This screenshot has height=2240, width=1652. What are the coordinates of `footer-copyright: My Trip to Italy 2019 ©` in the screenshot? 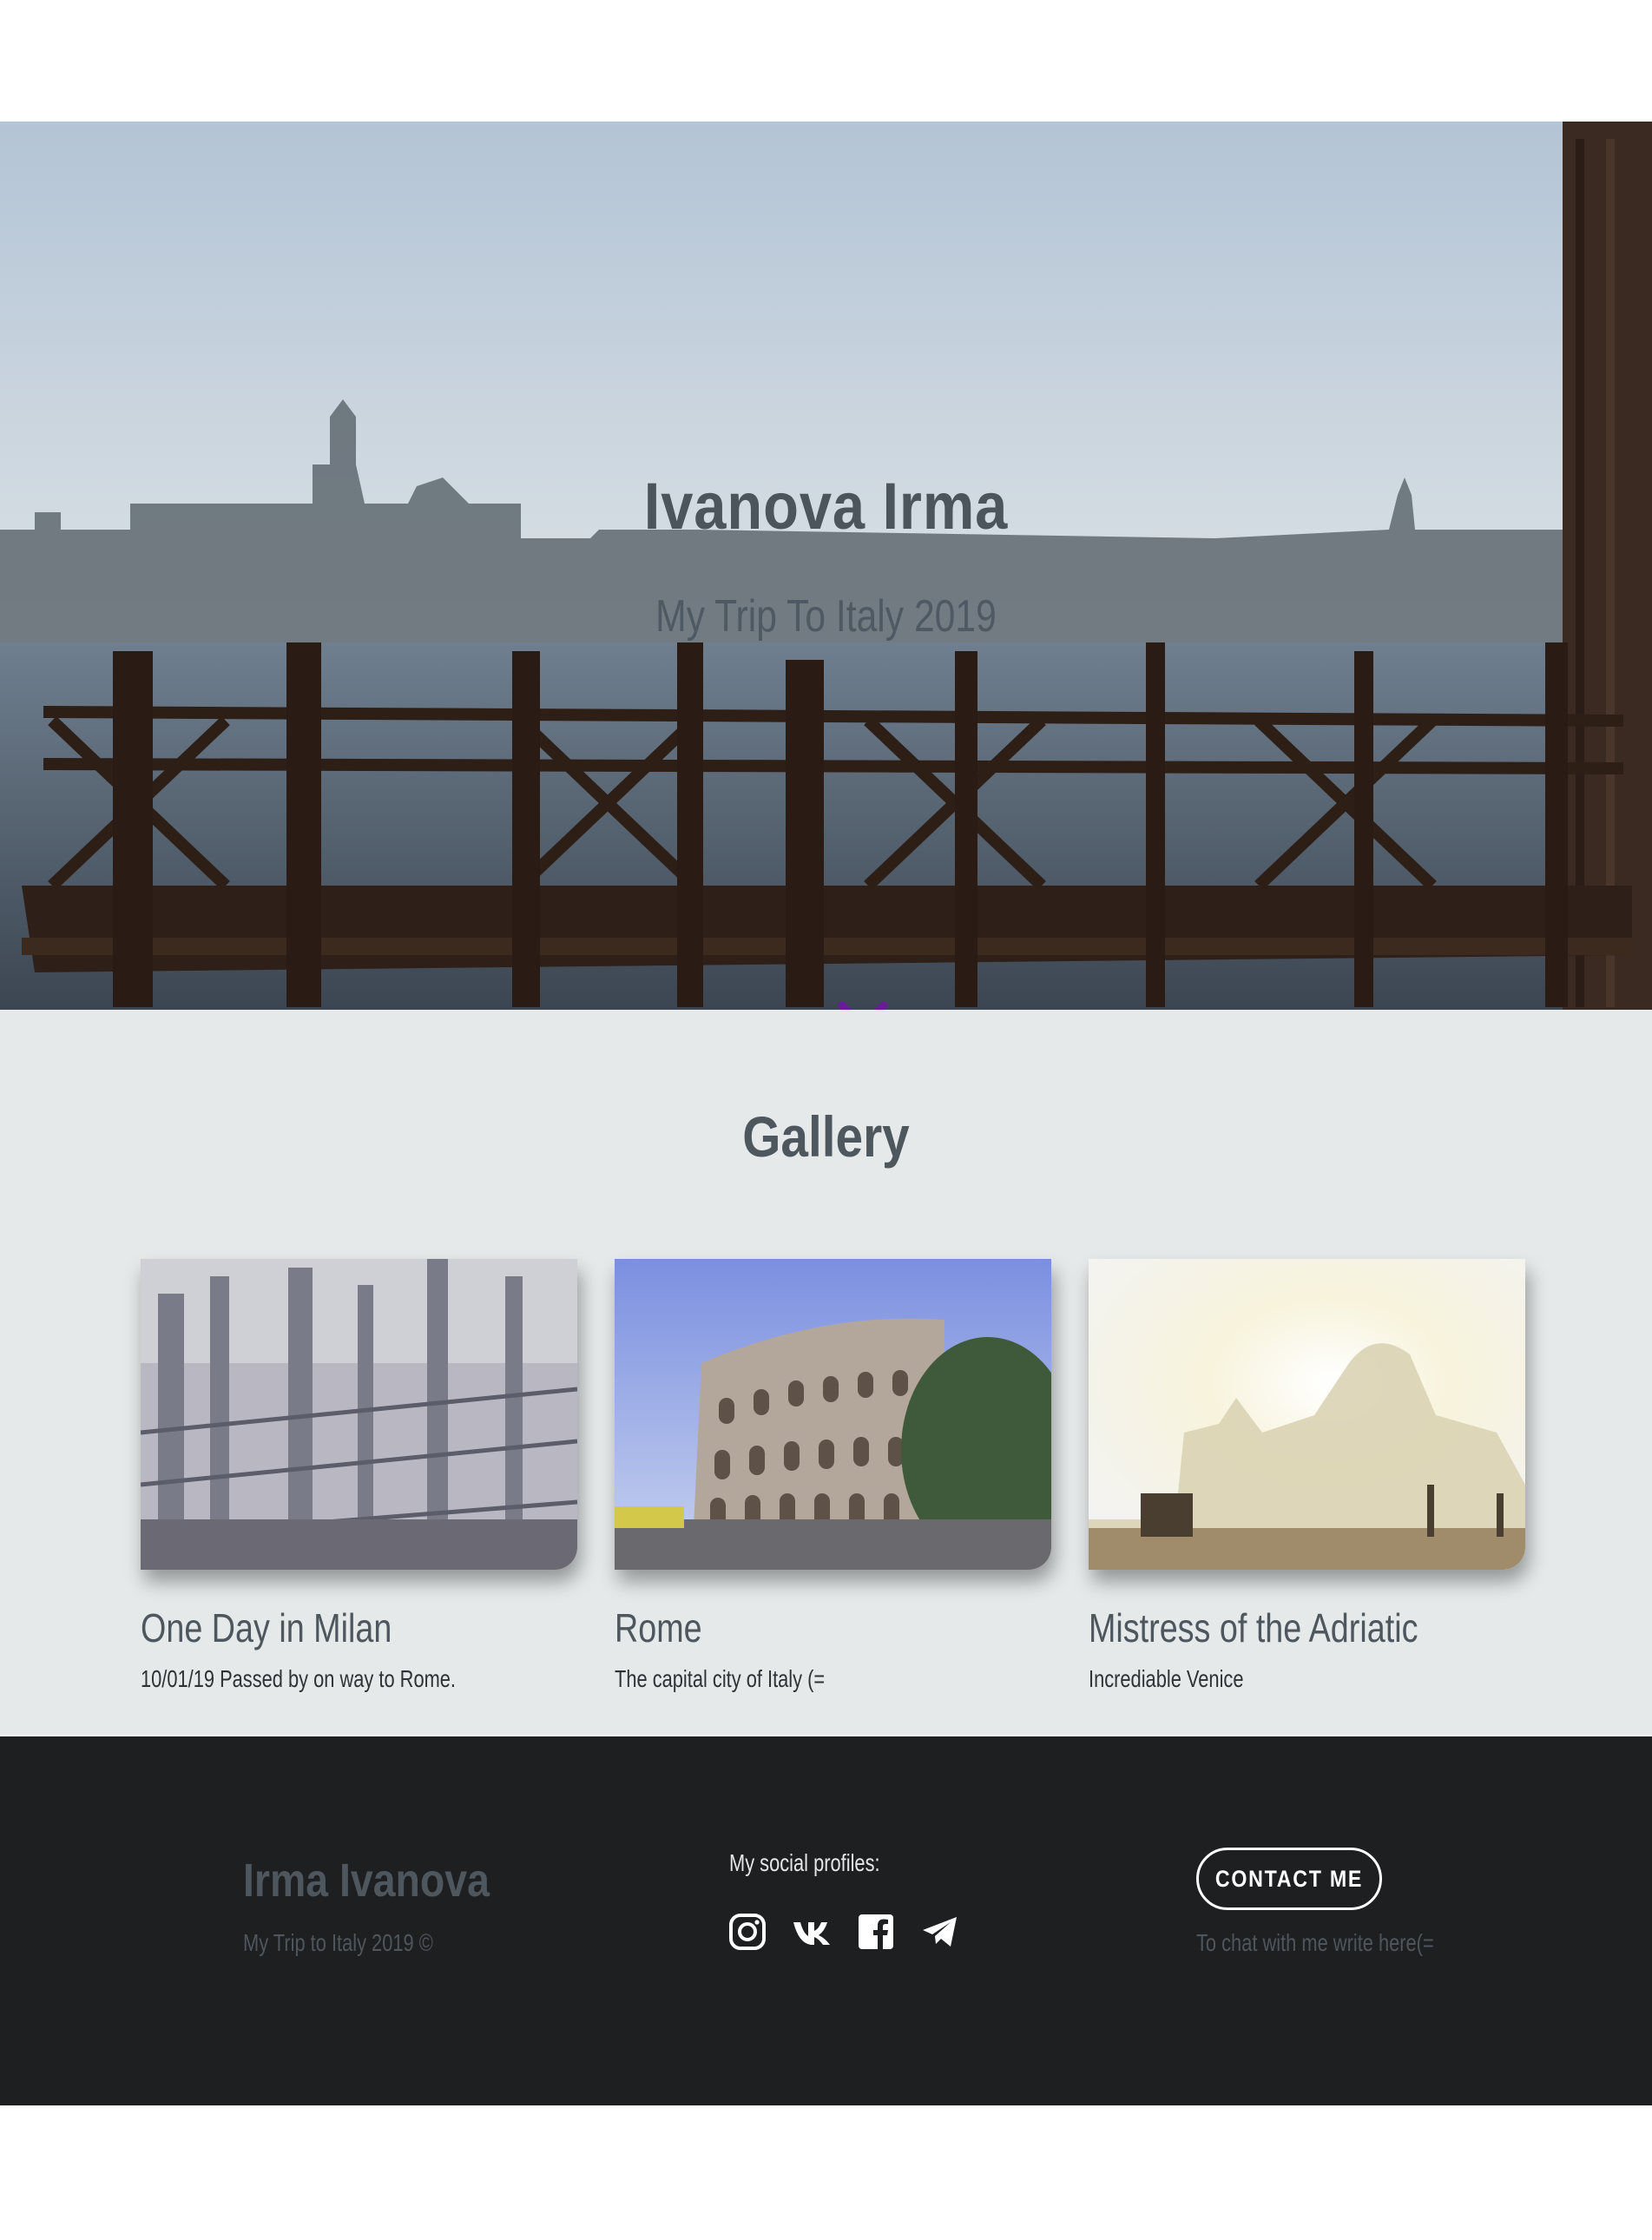 It's located at (338, 1942).